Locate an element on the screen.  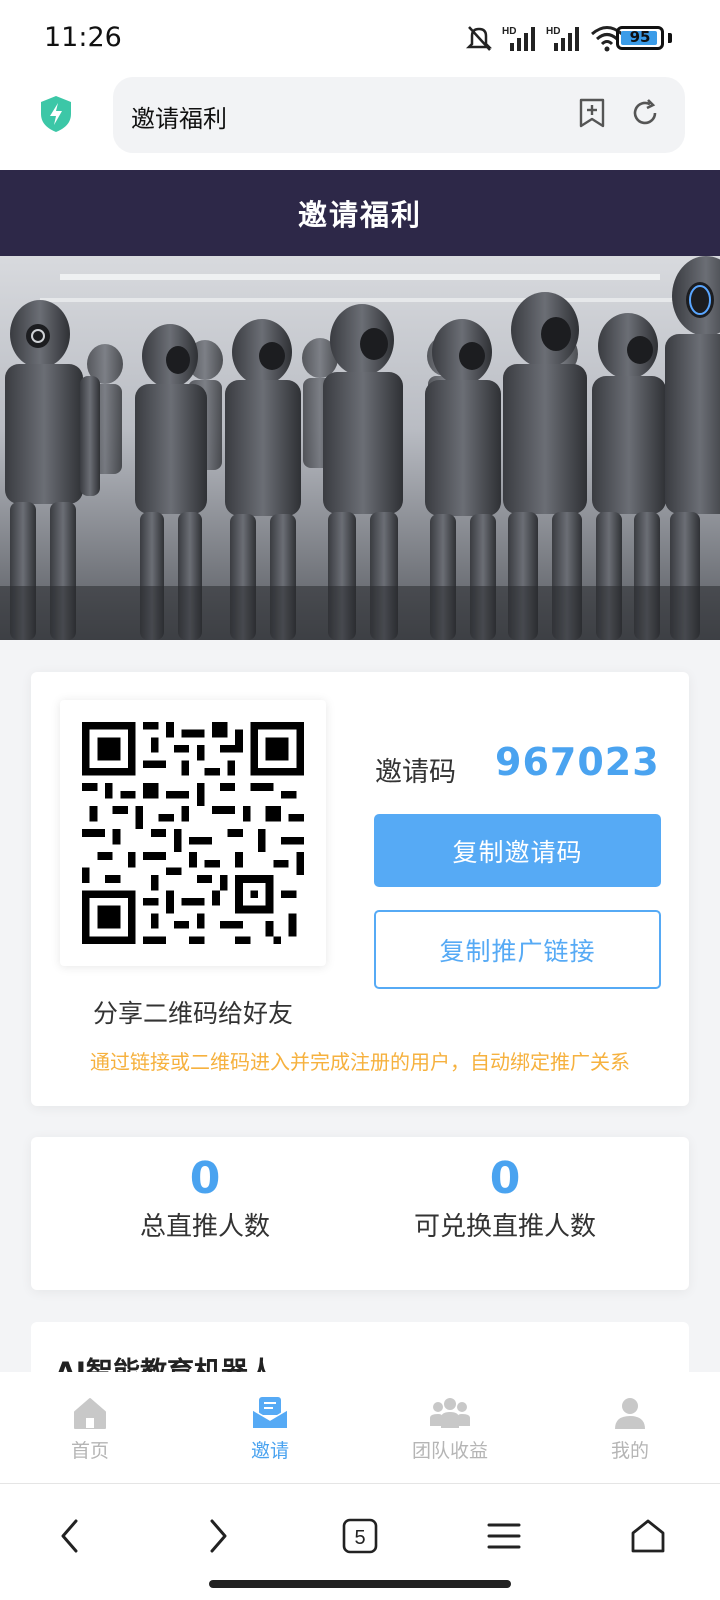
tab-home: 首页 is located at coordinates (90, 1428).